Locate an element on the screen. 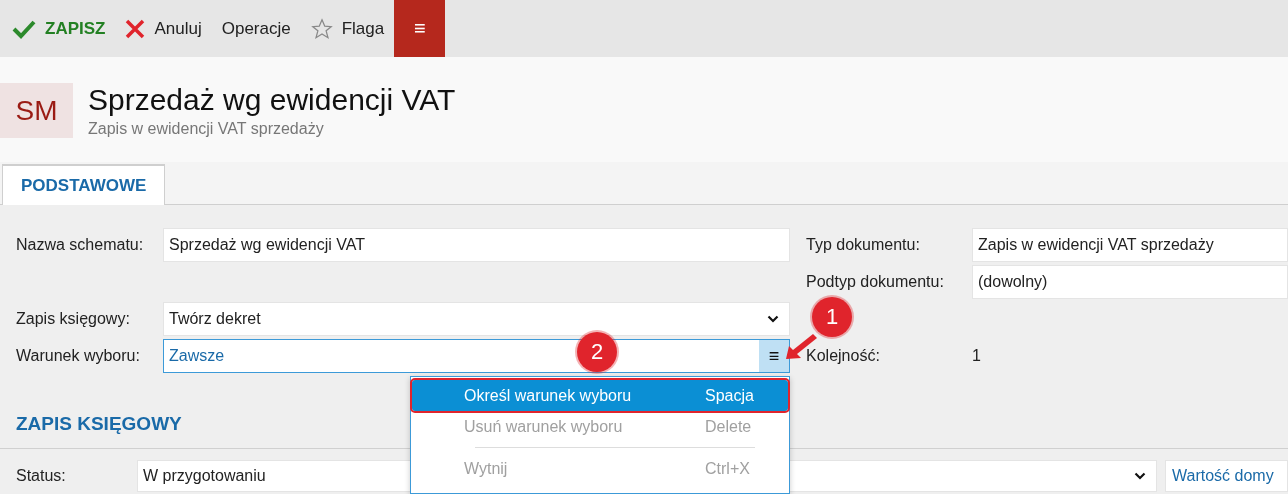  field-label: Typ dokumentu: is located at coordinates (863, 245).